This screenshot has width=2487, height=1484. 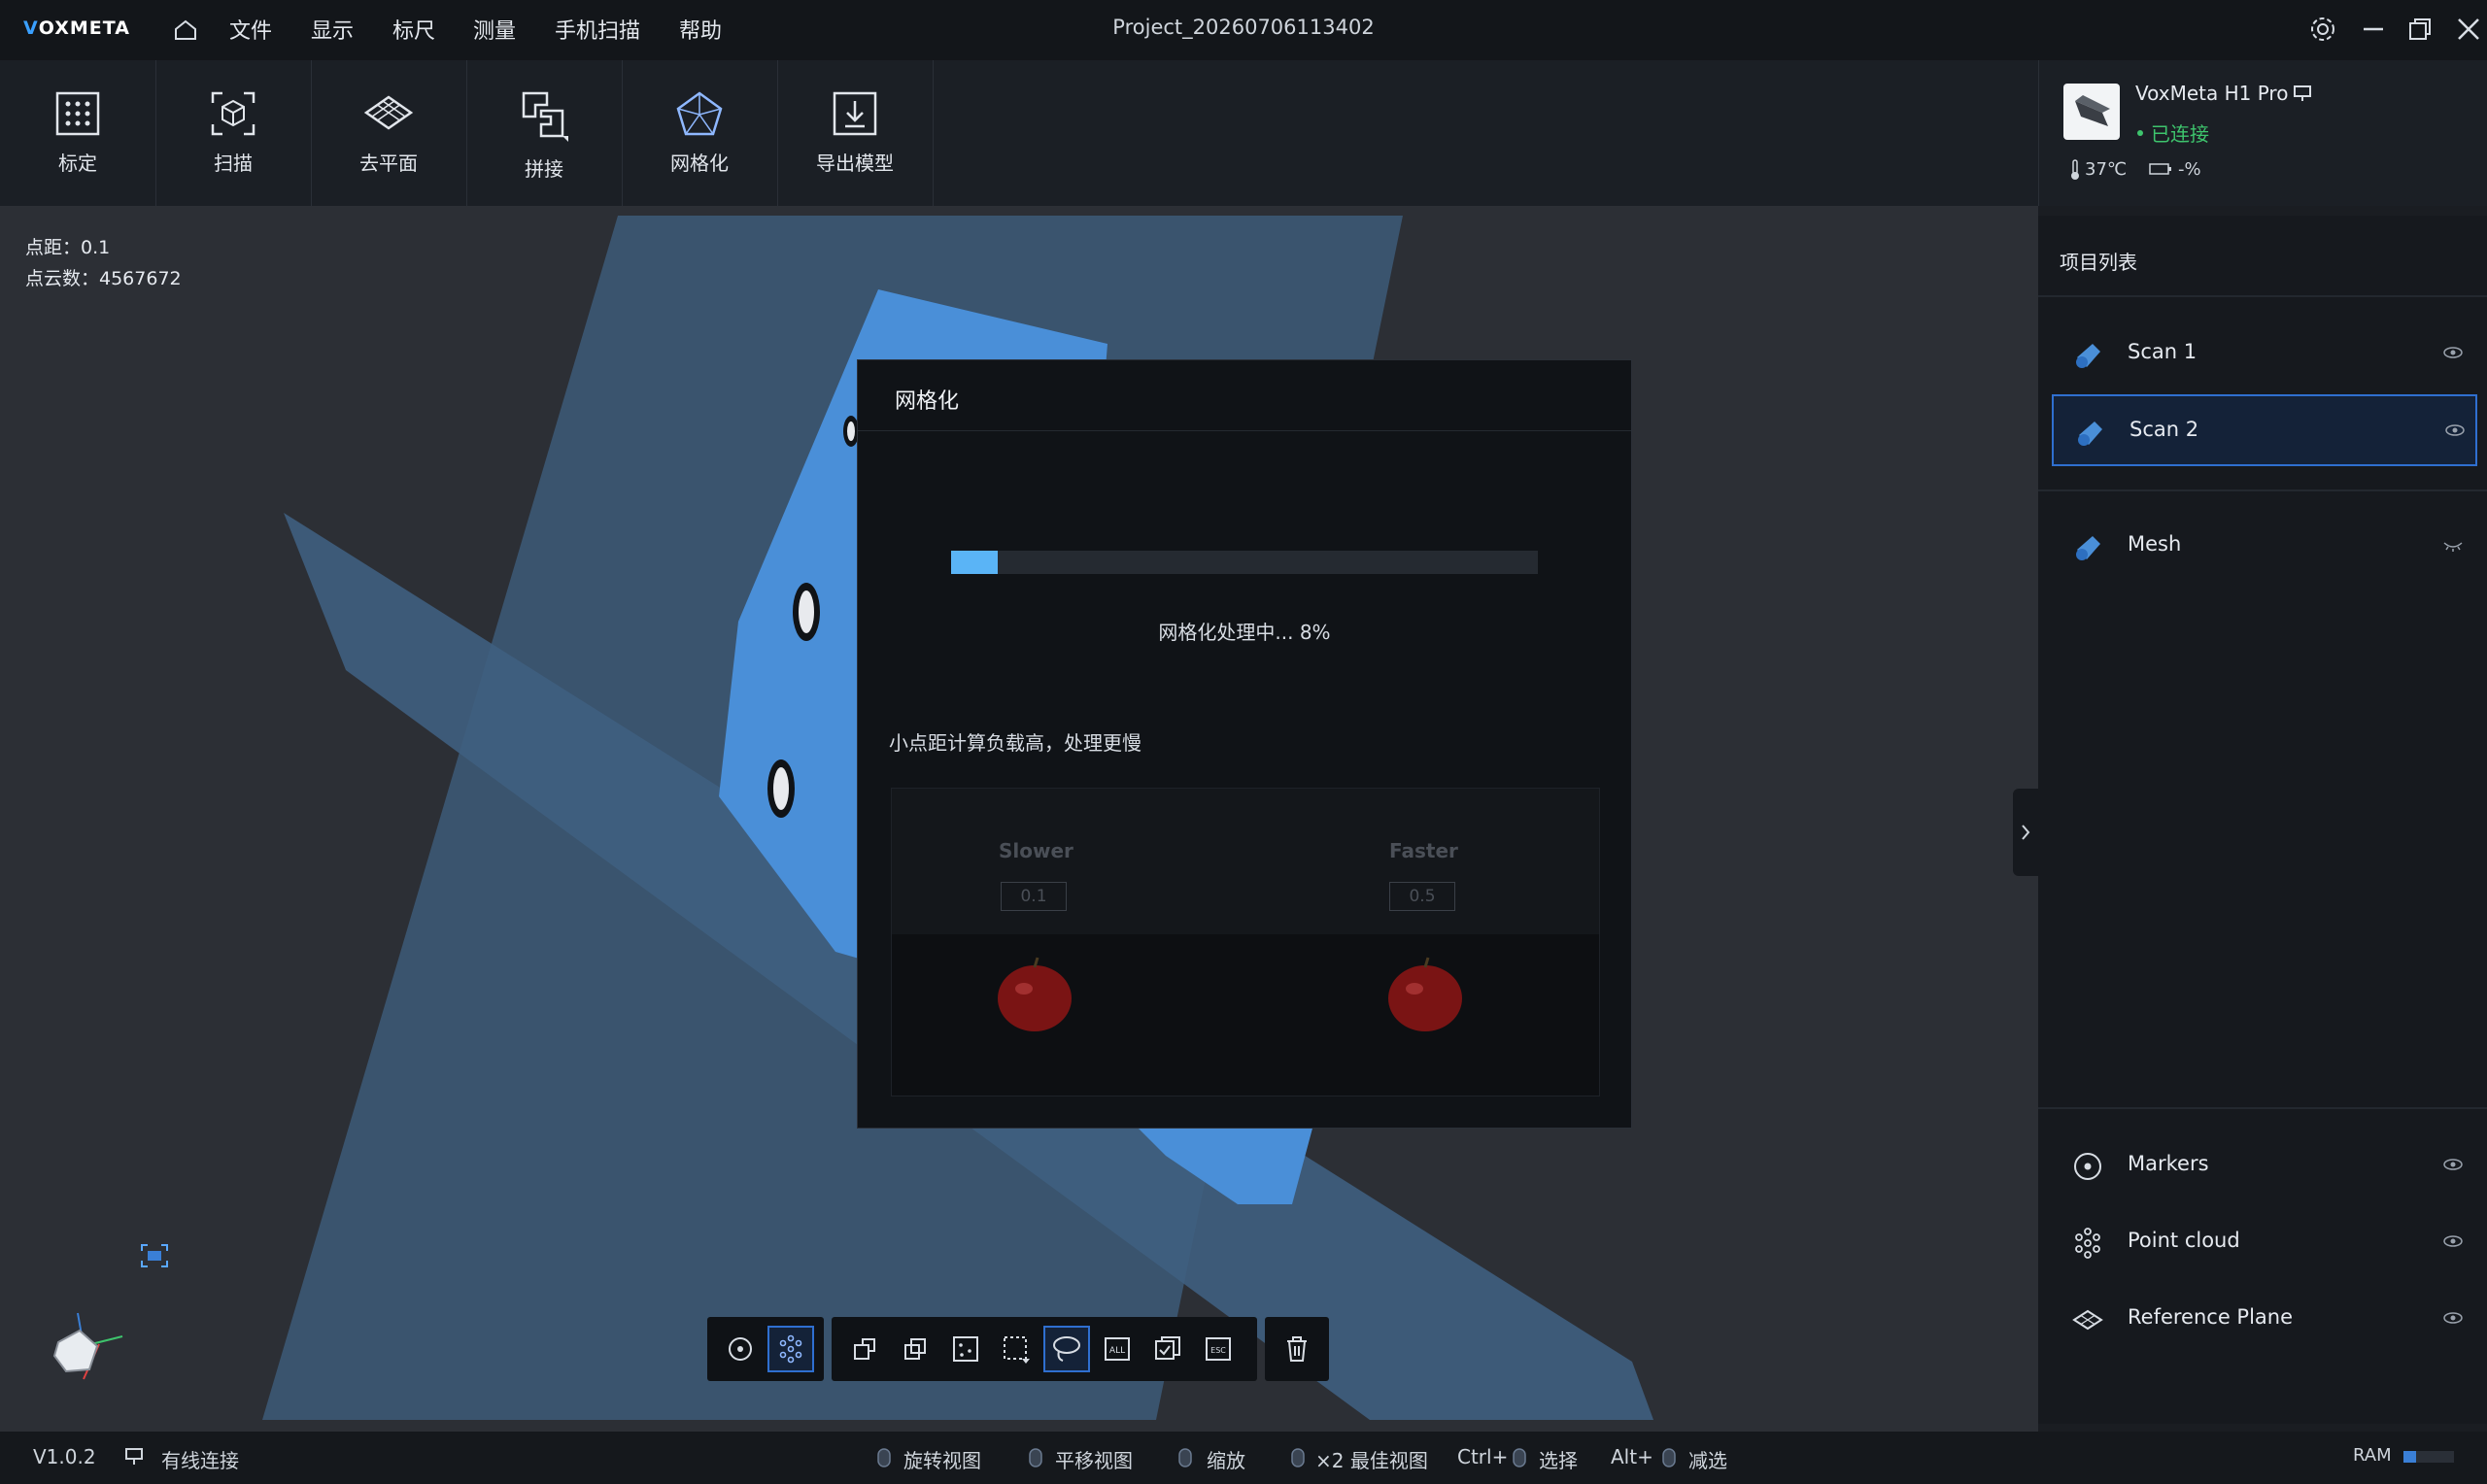 What do you see at coordinates (1425, 995) in the screenshot?
I see `apple-faster-icon` at bounding box center [1425, 995].